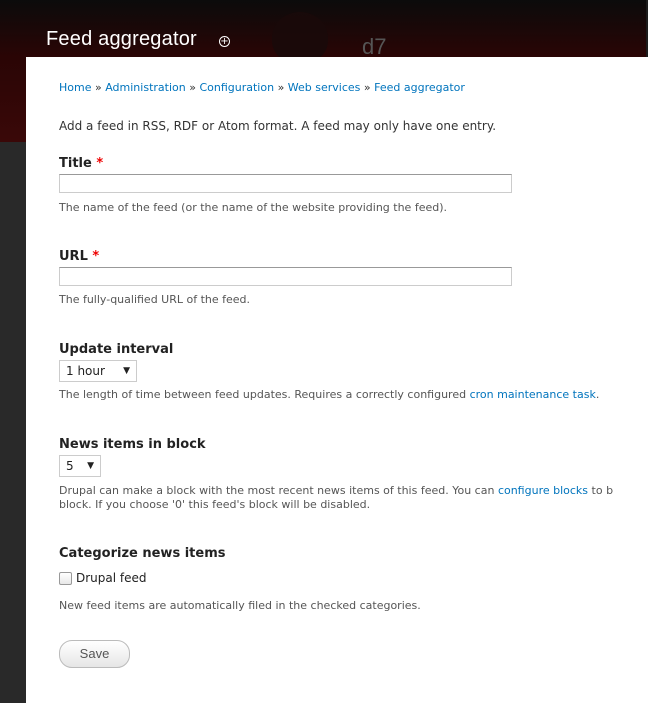  I want to click on news-items-description-tail: to b, so click(601, 490).